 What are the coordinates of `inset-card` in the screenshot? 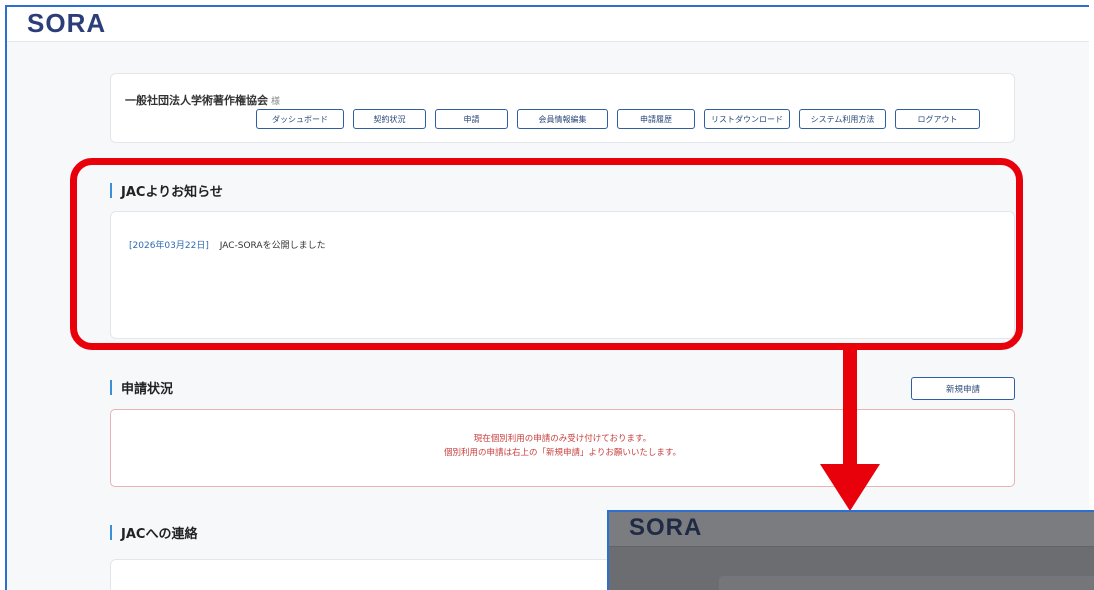 It's located at (906, 583).